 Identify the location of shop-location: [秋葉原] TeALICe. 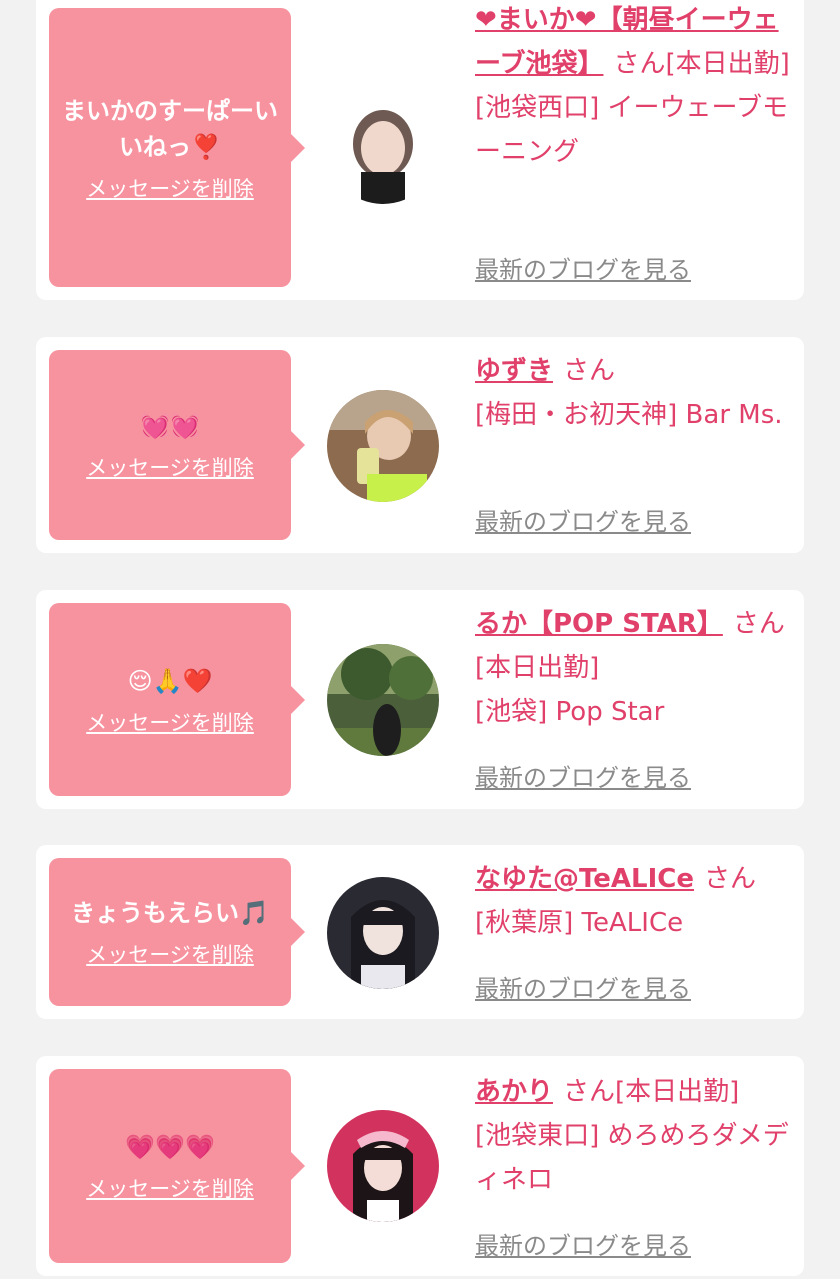
(579, 923).